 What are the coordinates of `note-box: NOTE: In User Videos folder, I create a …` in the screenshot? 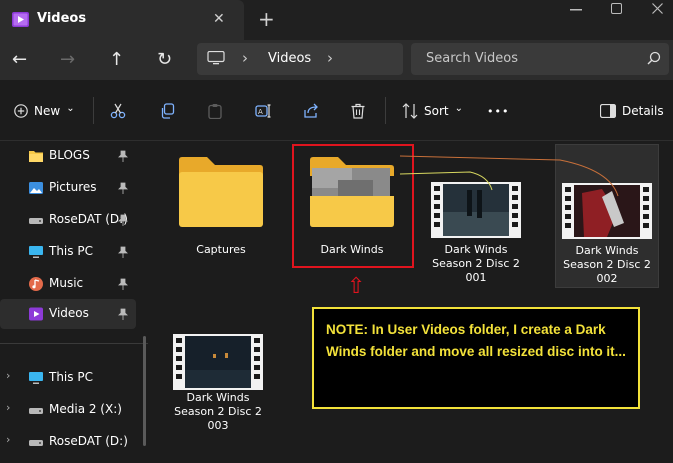 It's located at (476, 358).